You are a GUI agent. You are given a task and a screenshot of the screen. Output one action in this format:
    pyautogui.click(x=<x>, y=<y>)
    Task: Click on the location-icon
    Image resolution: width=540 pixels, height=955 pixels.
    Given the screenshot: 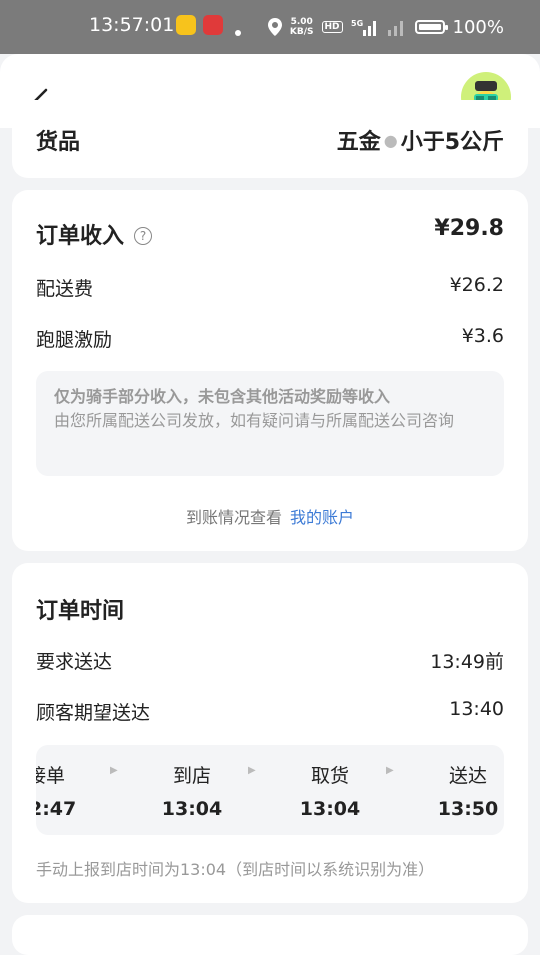 What is the action you would take?
    pyautogui.click(x=274, y=27)
    